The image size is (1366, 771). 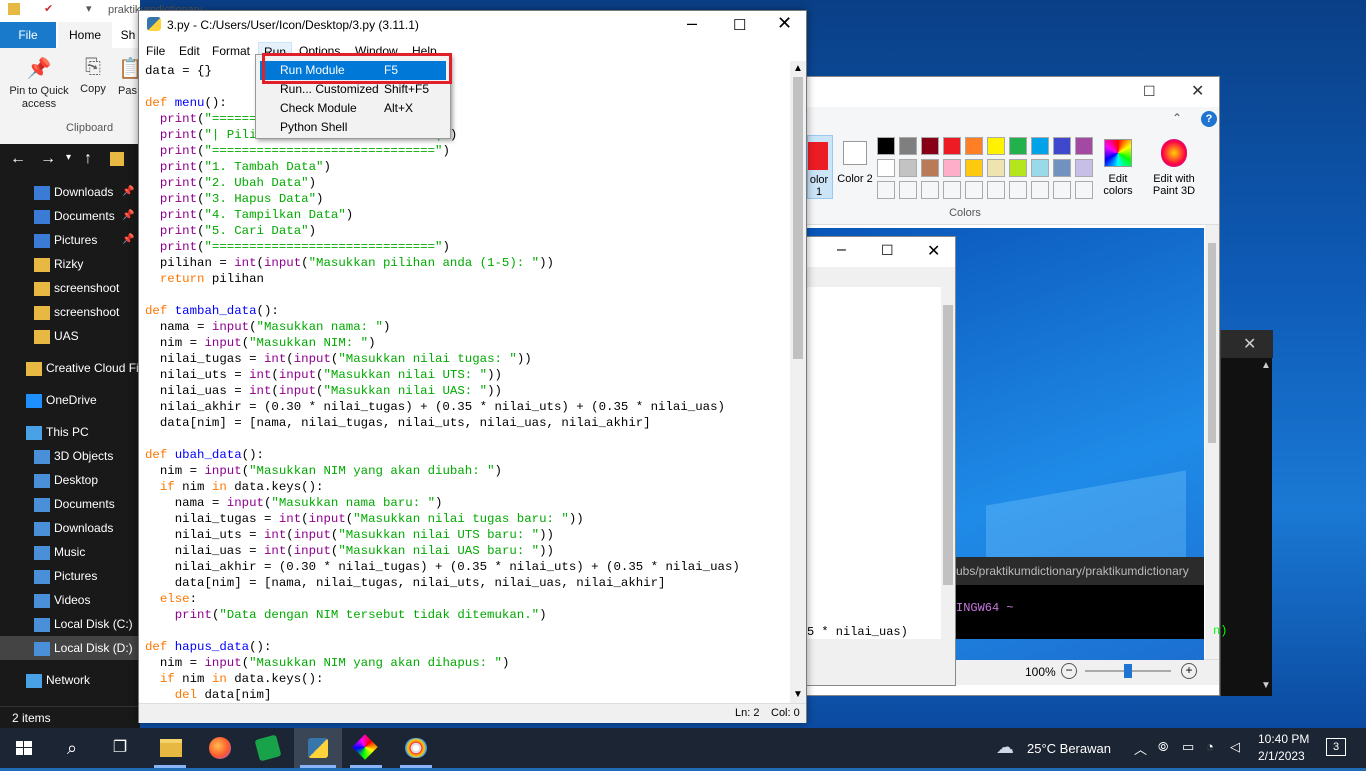 What do you see at coordinates (70, 480) in the screenshot?
I see `nav-item-pc-1: Desktop` at bounding box center [70, 480].